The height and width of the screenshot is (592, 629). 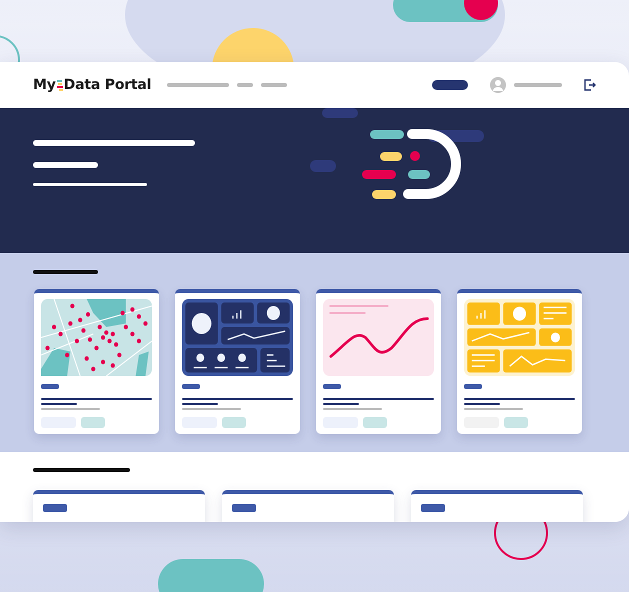 What do you see at coordinates (65, 165) in the screenshot?
I see `hero-title-line` at bounding box center [65, 165].